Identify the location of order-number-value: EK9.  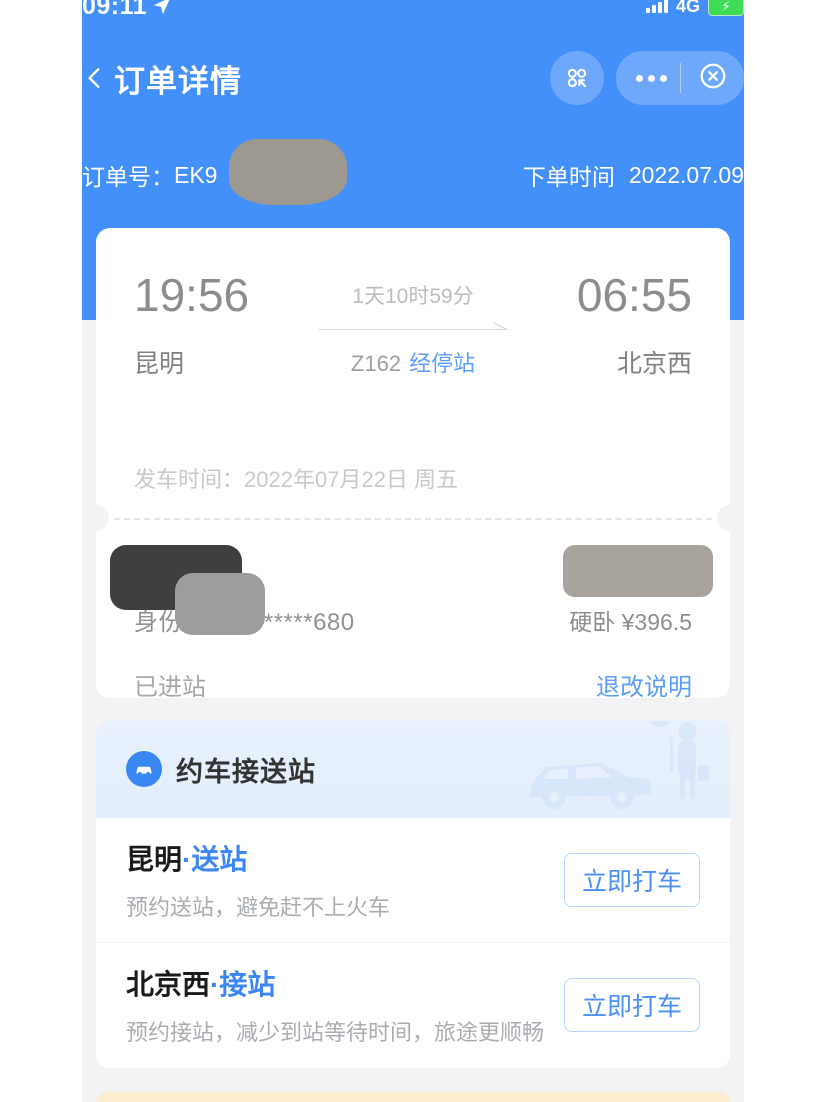
(196, 174).